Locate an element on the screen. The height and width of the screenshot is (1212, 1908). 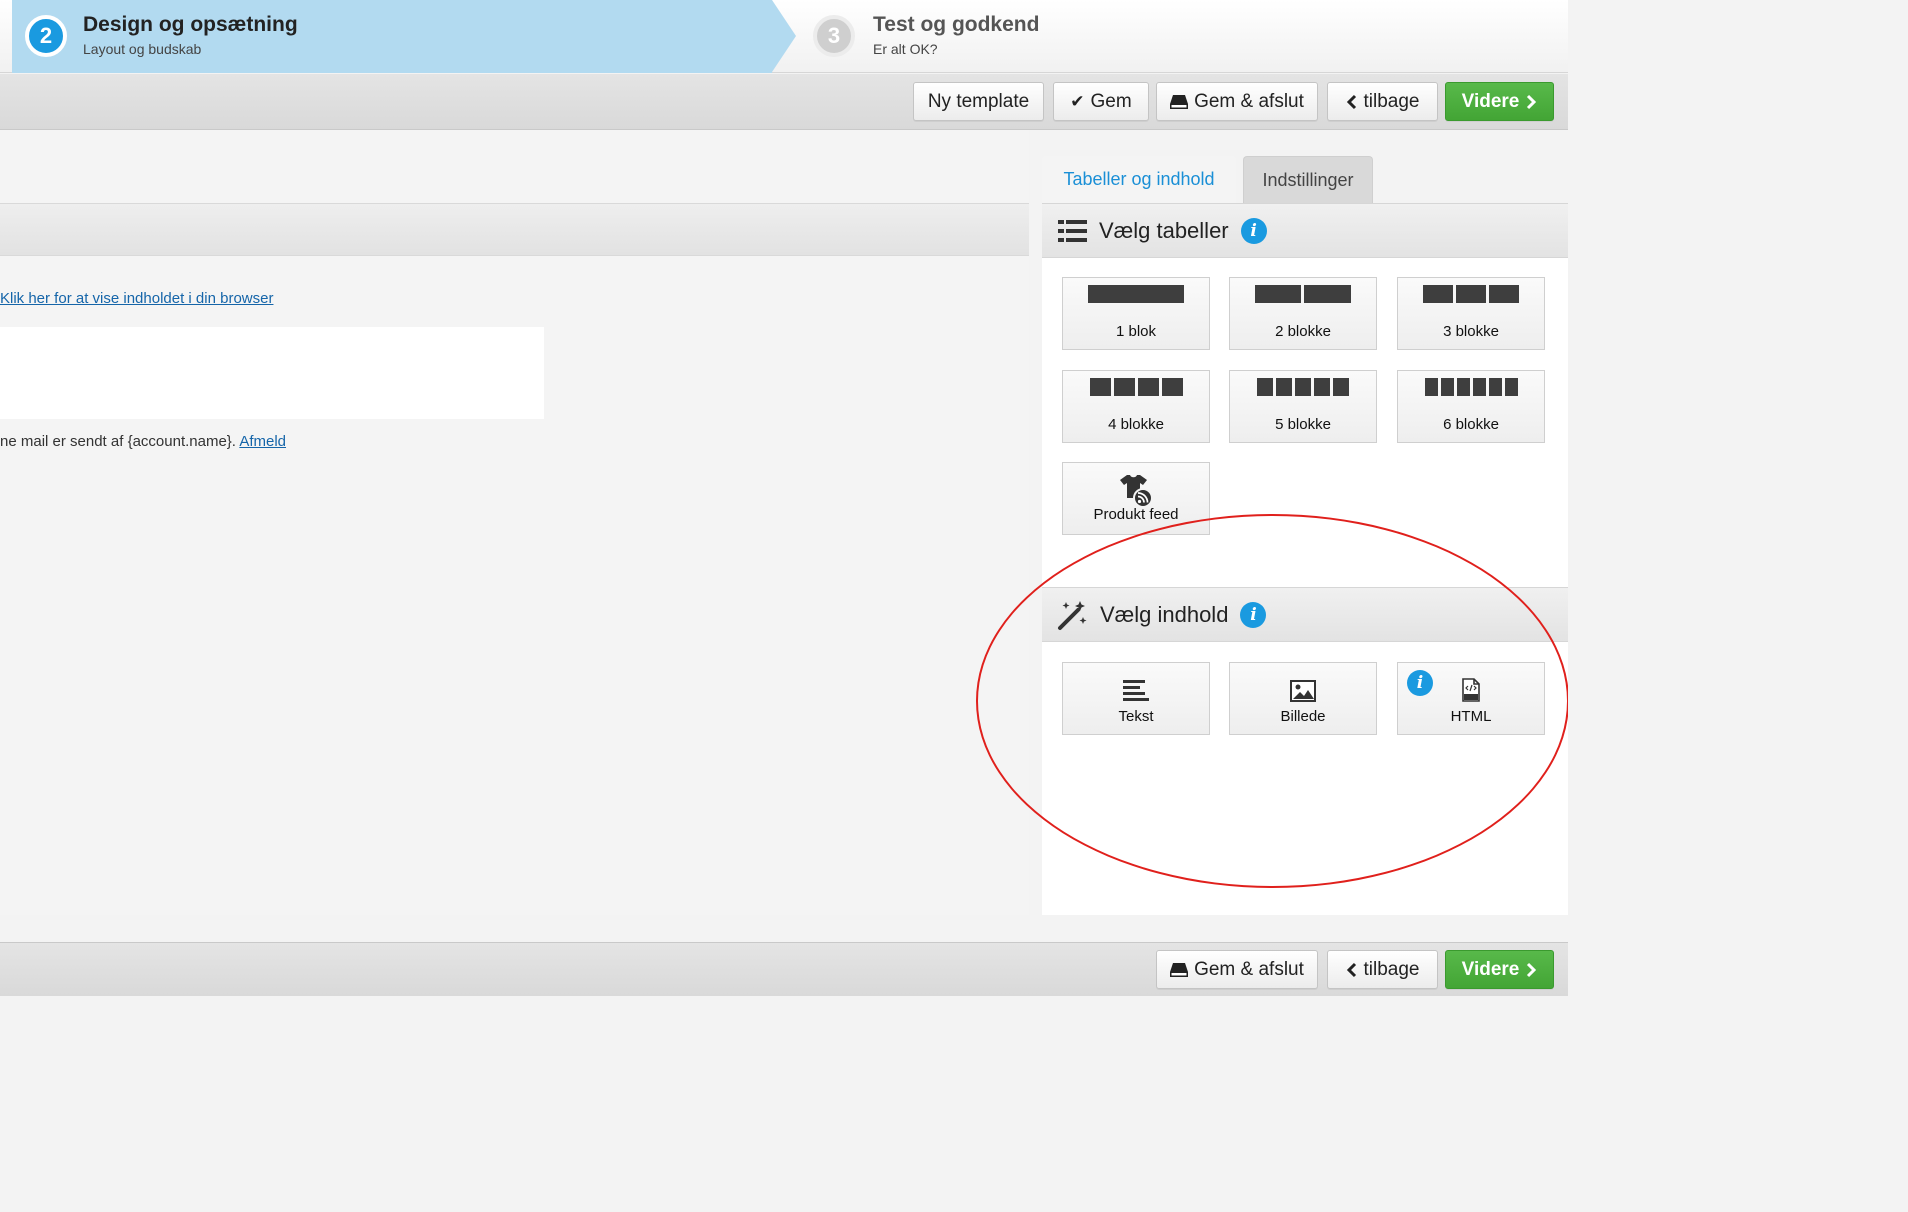
step-subtitle: Layout og budskab is located at coordinates (142, 49).